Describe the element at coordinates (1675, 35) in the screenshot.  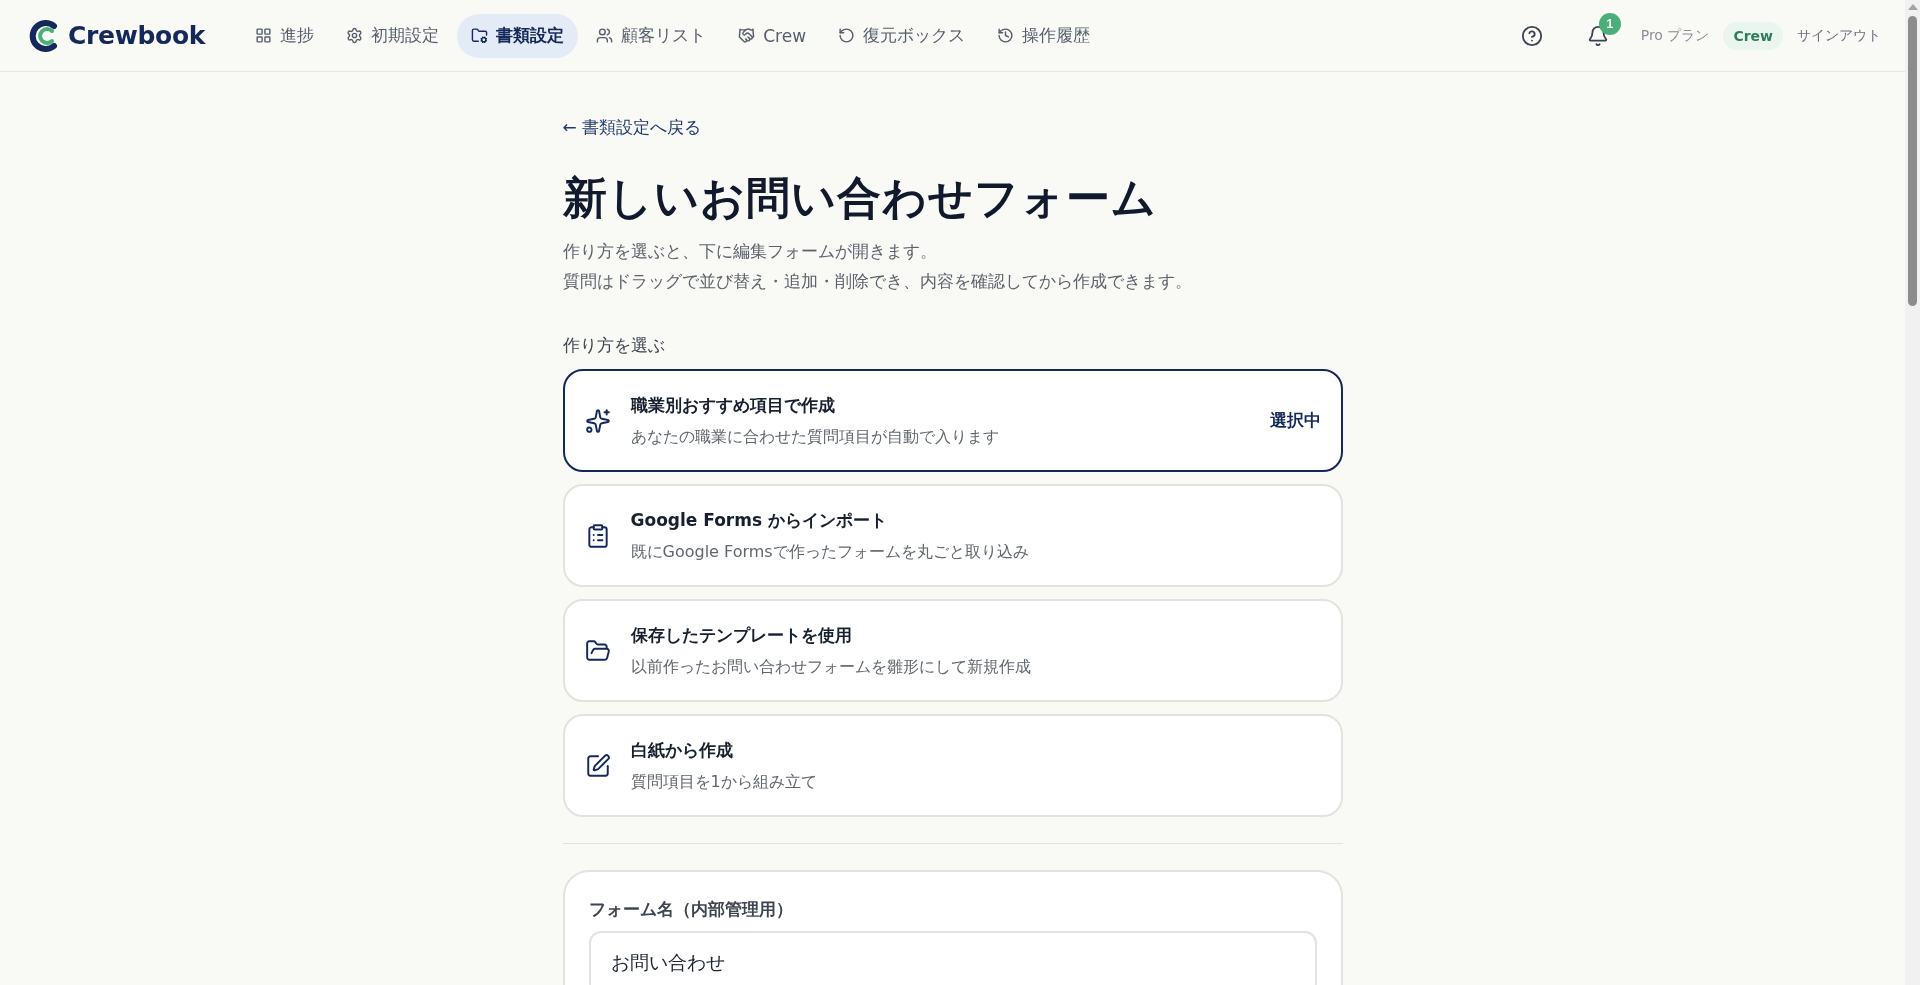
I see `plan-label: Pro プラン` at that location.